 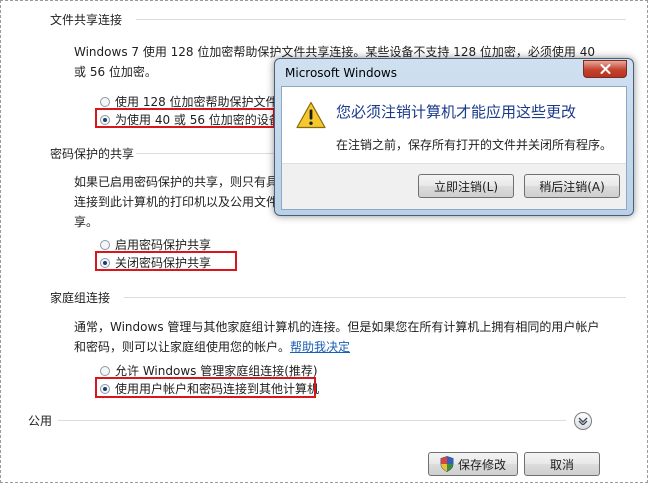 What do you see at coordinates (80, 298) in the screenshot?
I see `homegroup-title: 家庭组连接` at bounding box center [80, 298].